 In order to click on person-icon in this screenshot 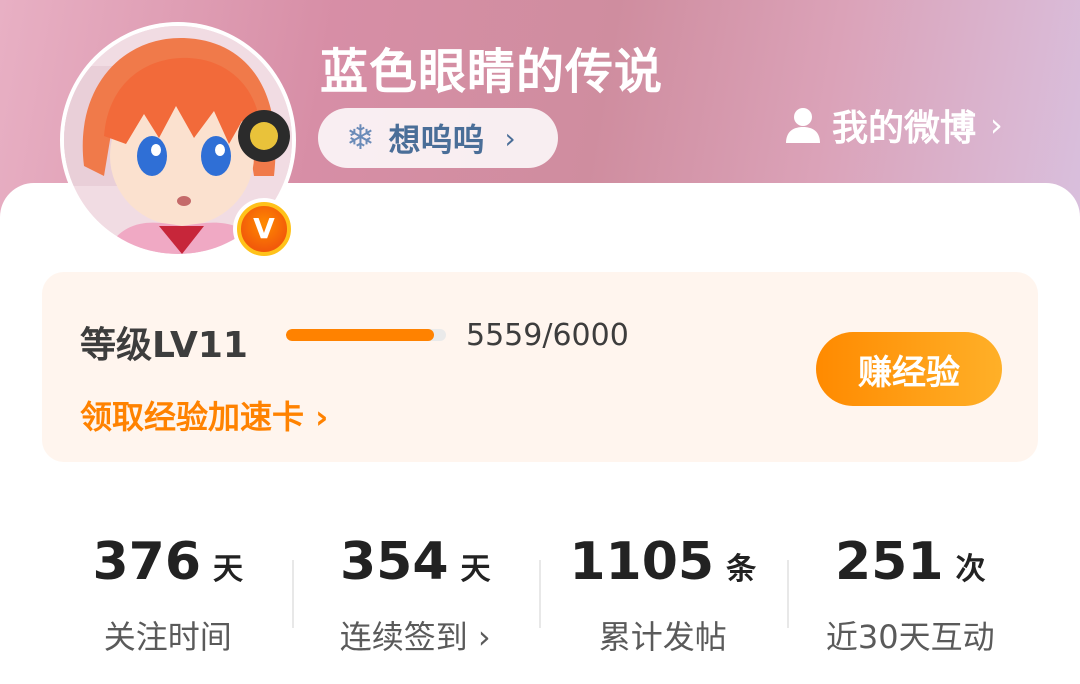, I will do `click(803, 125)`.